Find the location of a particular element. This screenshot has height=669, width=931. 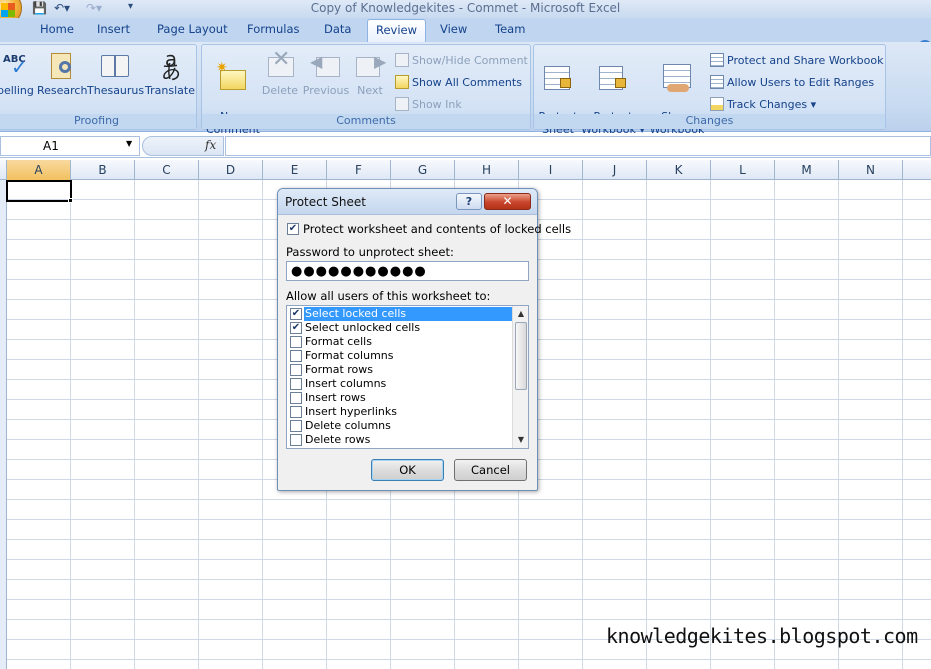

previous-comment-button: ◀ Previous is located at coordinates (326, 74).